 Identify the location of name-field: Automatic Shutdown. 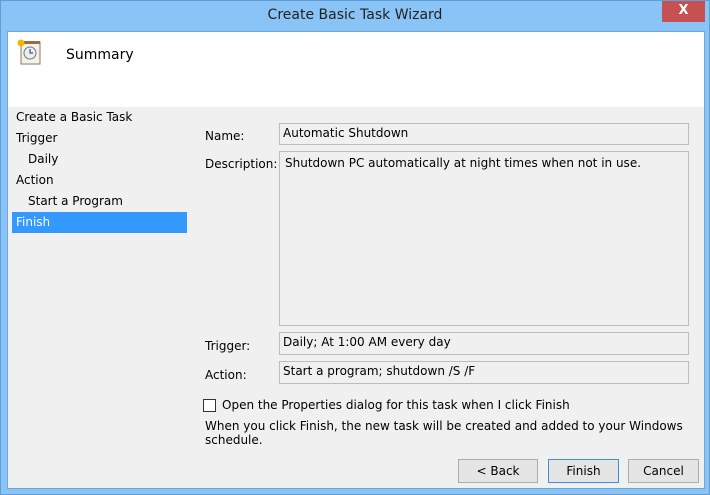
(484, 134).